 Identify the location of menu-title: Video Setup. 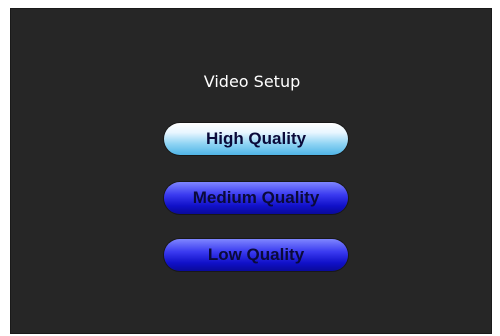
(252, 81).